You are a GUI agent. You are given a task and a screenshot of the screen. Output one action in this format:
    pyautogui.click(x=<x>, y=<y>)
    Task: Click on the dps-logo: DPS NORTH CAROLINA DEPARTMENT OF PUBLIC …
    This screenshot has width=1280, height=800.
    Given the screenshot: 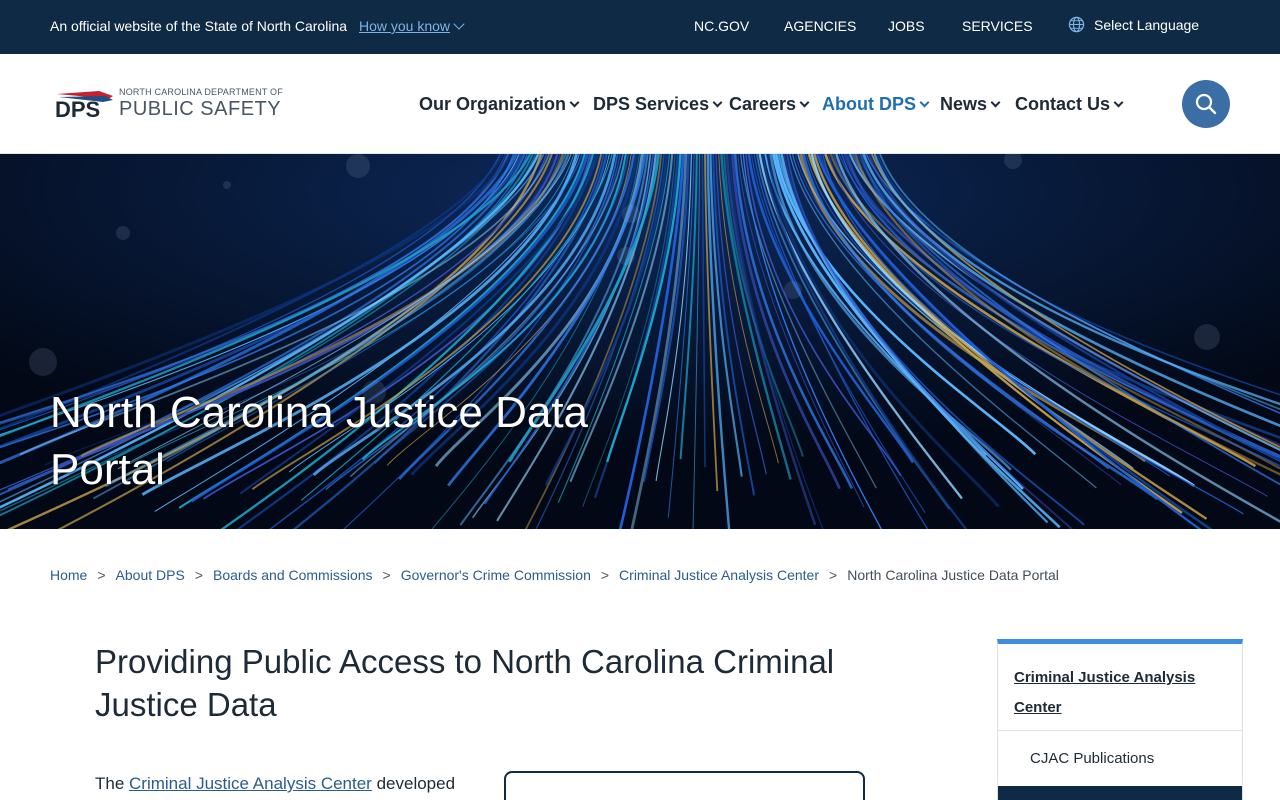 What is the action you would take?
    pyautogui.click(x=175, y=103)
    